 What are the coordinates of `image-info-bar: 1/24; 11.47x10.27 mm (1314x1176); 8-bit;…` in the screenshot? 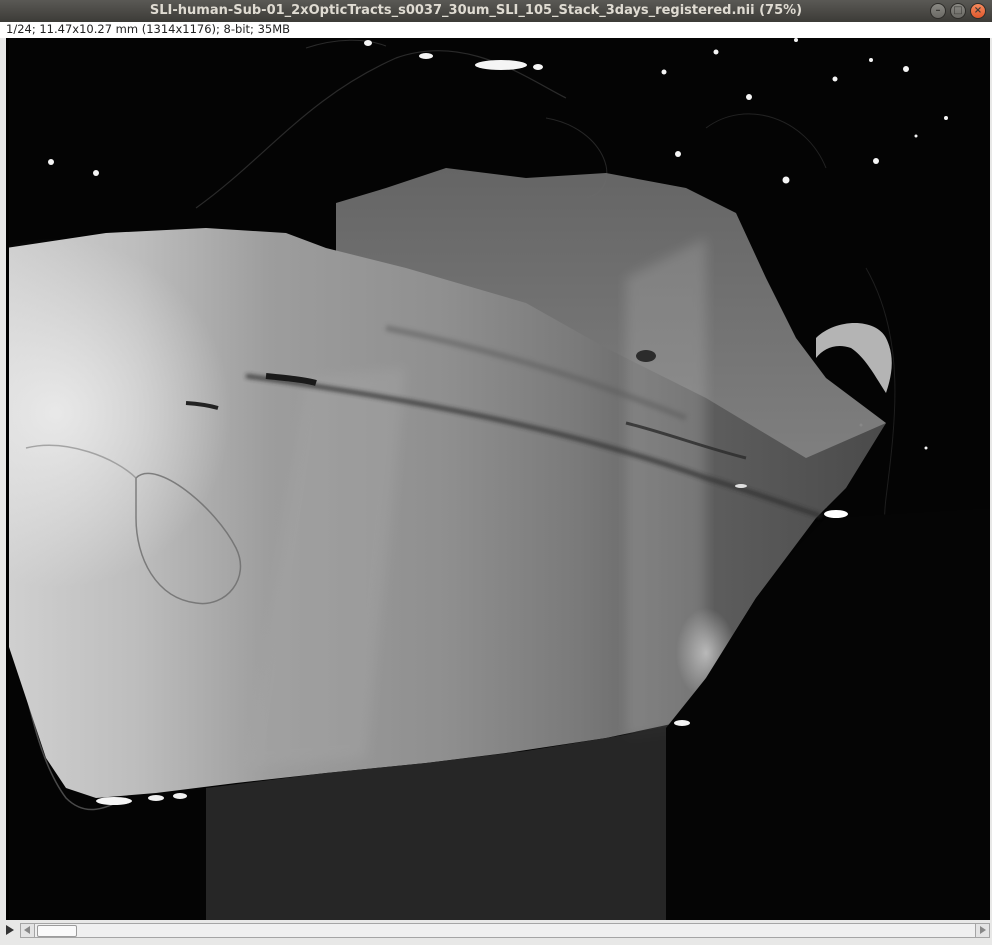 It's located at (496, 30).